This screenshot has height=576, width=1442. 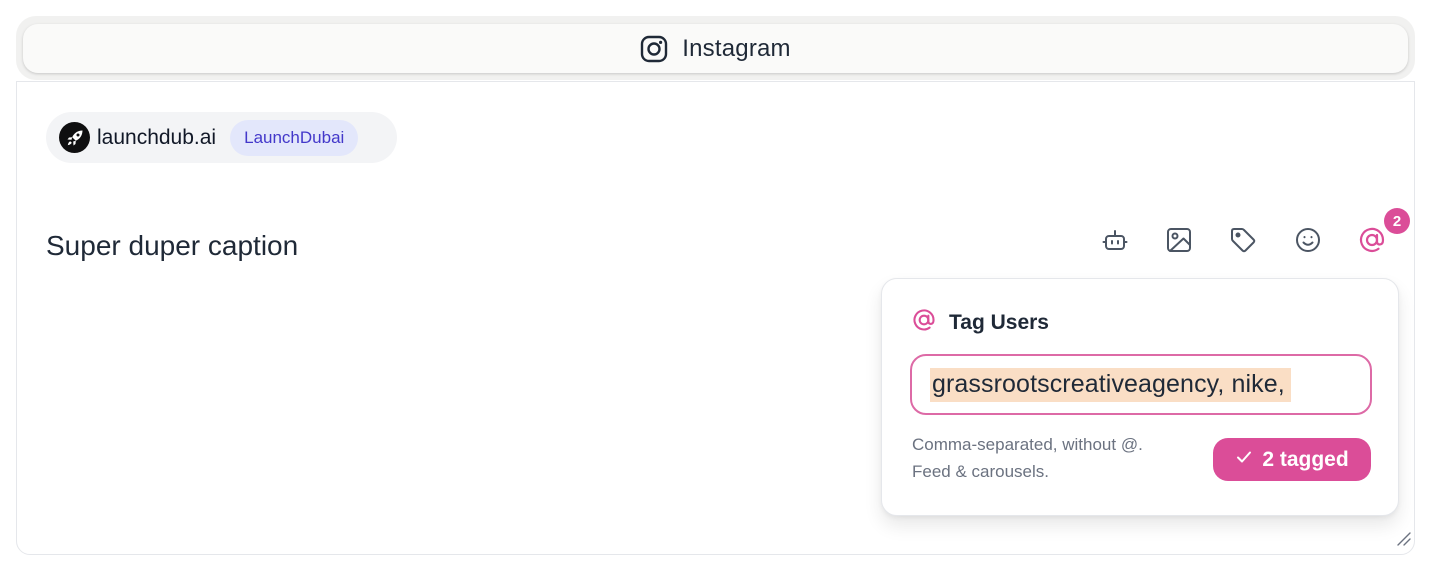 I want to click on tag-users-input: grassrootscreativeagency, nike,, so click(x=1141, y=384).